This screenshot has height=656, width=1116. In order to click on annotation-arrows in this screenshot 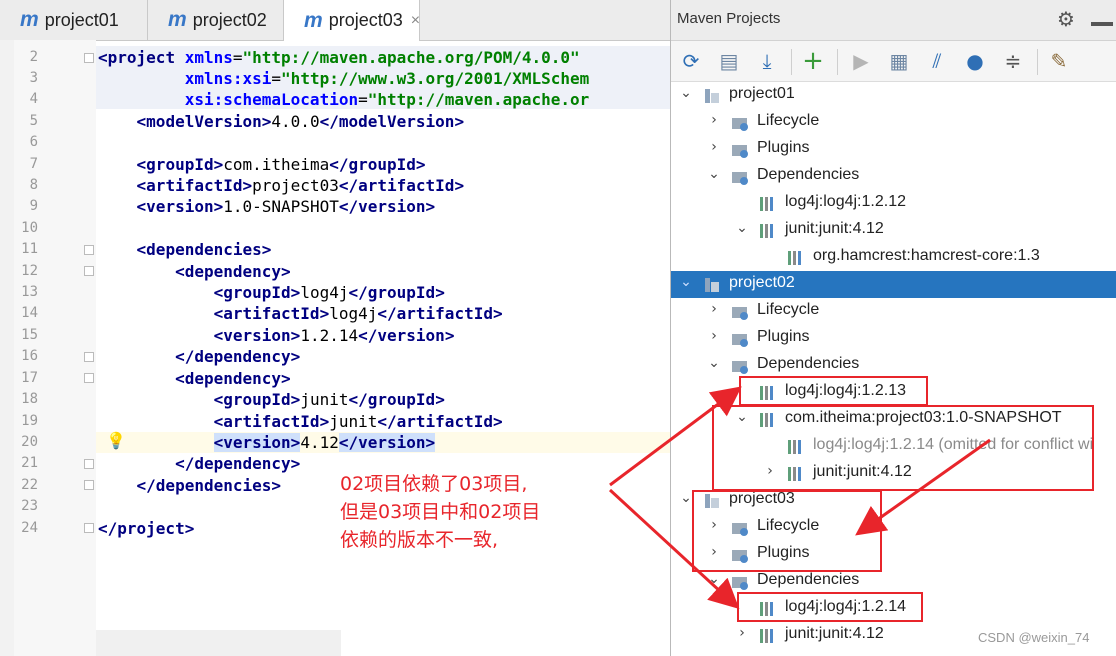, I will do `click(799, 498)`.